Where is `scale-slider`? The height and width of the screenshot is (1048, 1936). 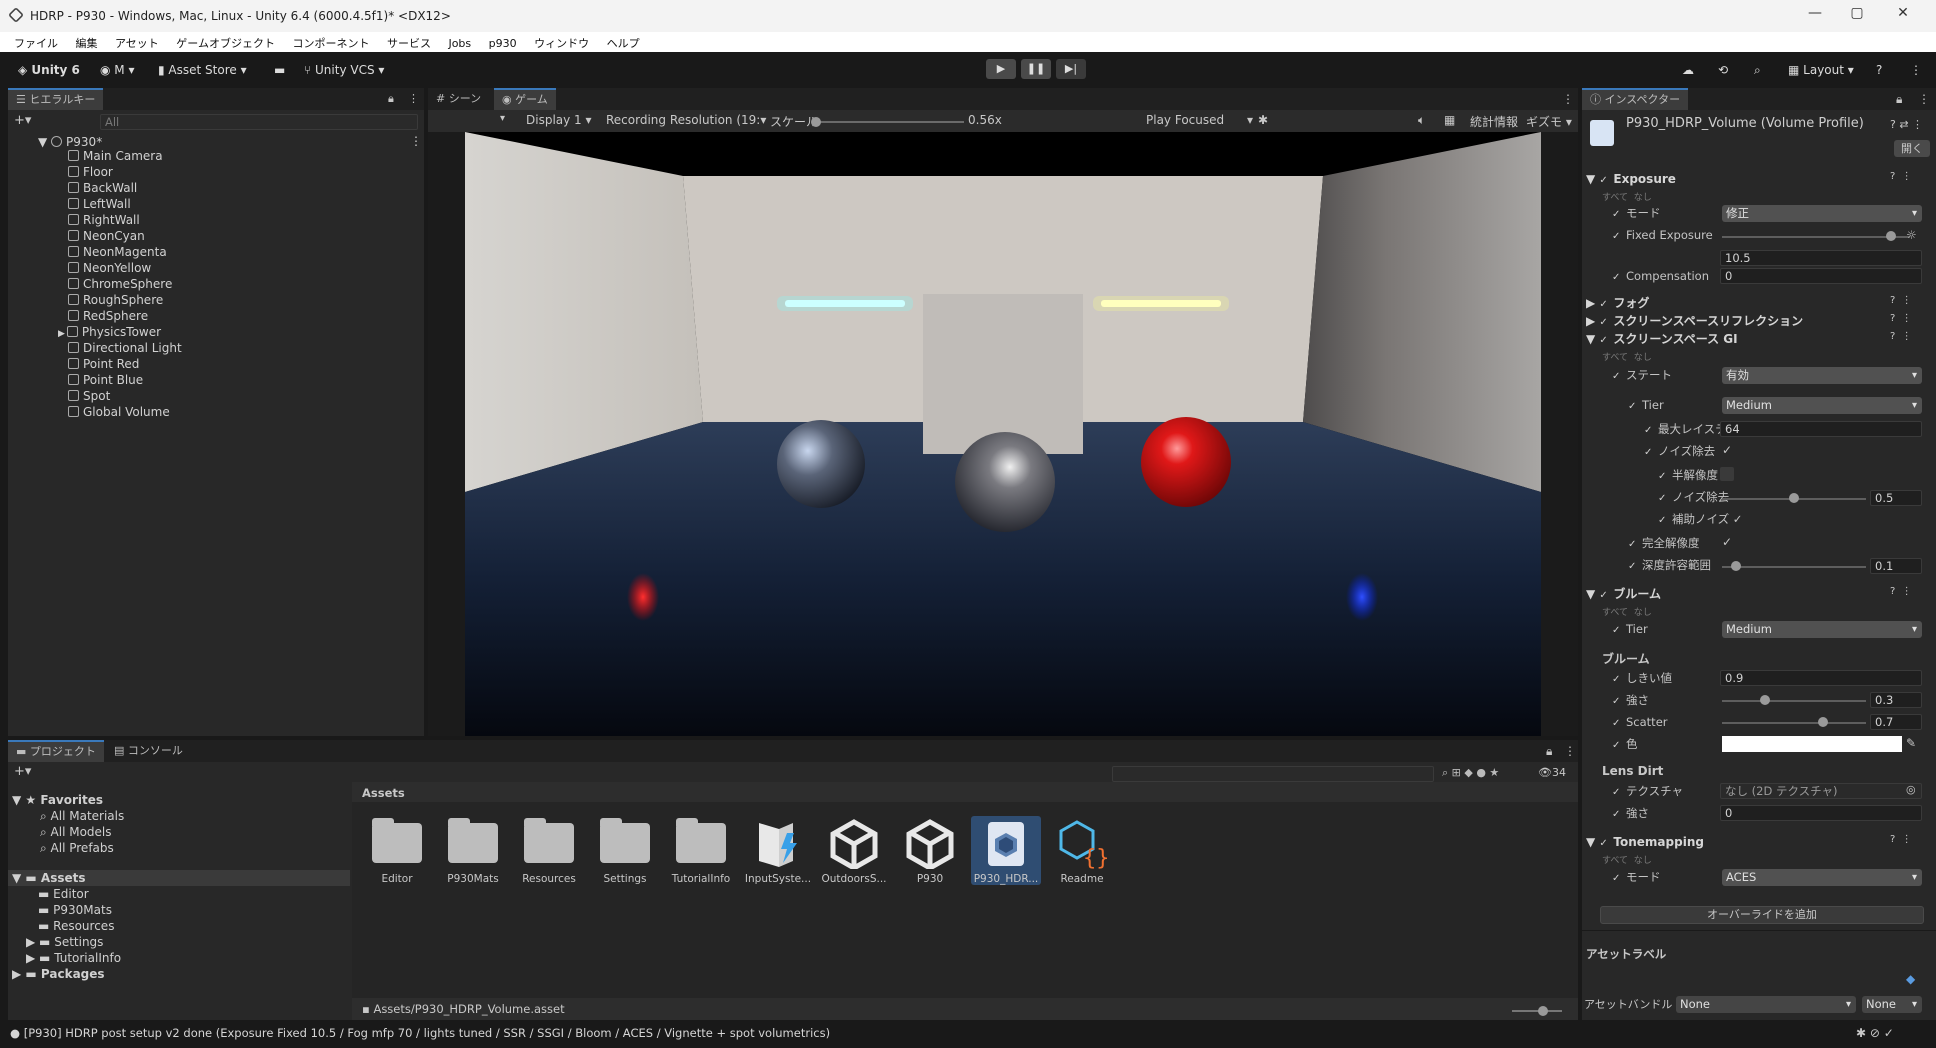 scale-slider is located at coordinates (889, 122).